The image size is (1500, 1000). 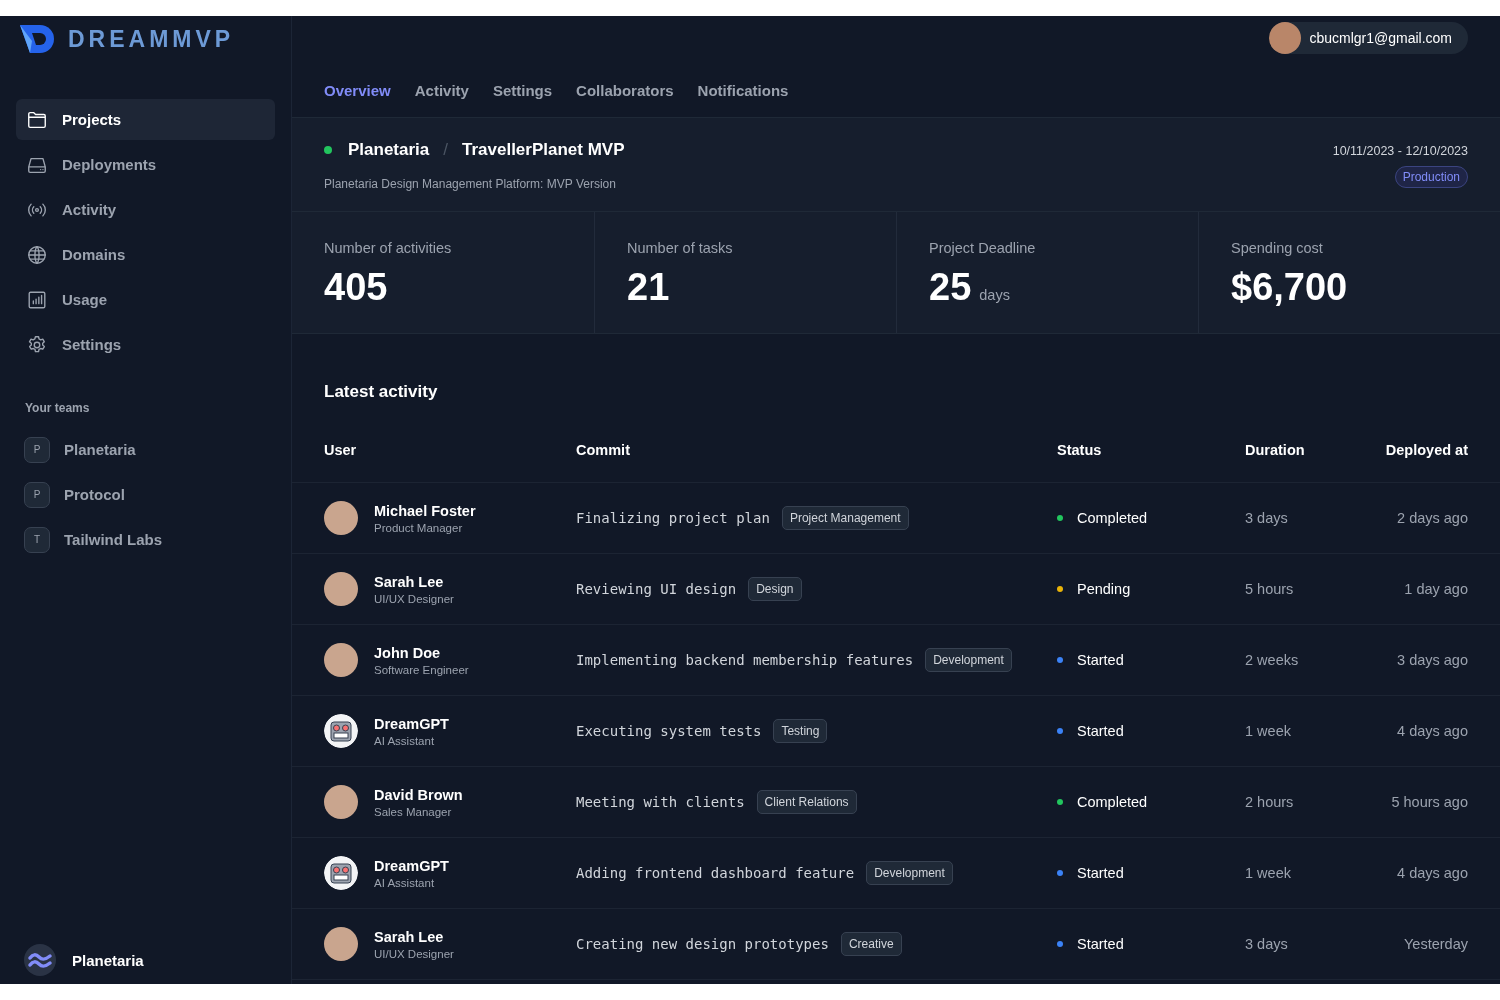 I want to click on sidebar-item: Activity, so click(x=145, y=209).